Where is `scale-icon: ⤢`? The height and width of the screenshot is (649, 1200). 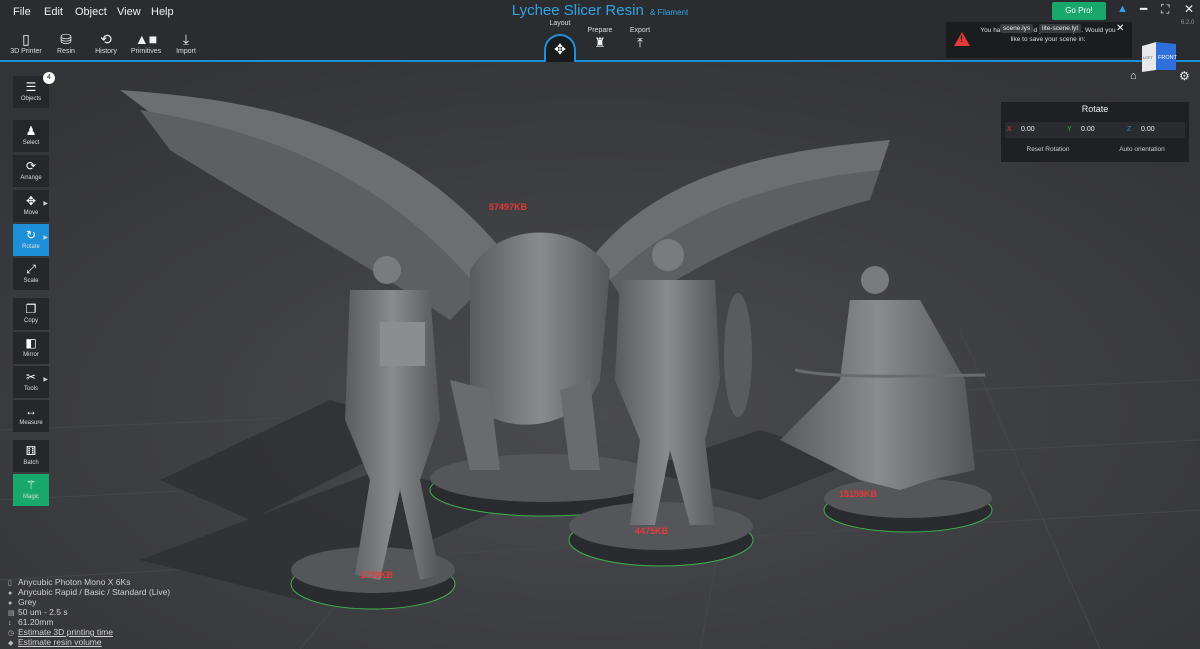 scale-icon: ⤢ is located at coordinates (31, 269).